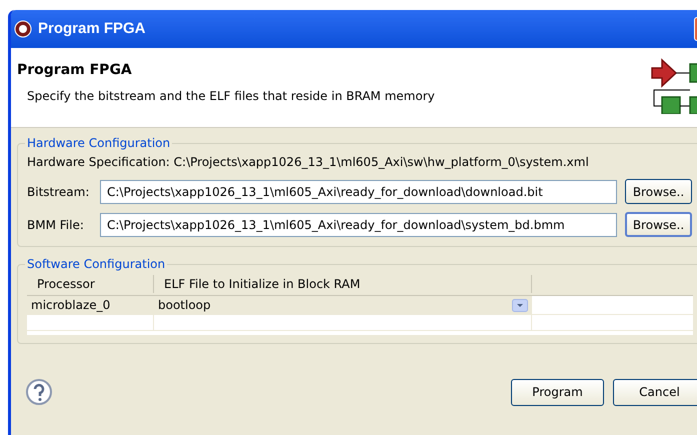 This screenshot has width=697, height=435. Describe the element at coordinates (343, 284) in the screenshot. I see `column-header: ELF File to Initialize in Block RAM` at that location.